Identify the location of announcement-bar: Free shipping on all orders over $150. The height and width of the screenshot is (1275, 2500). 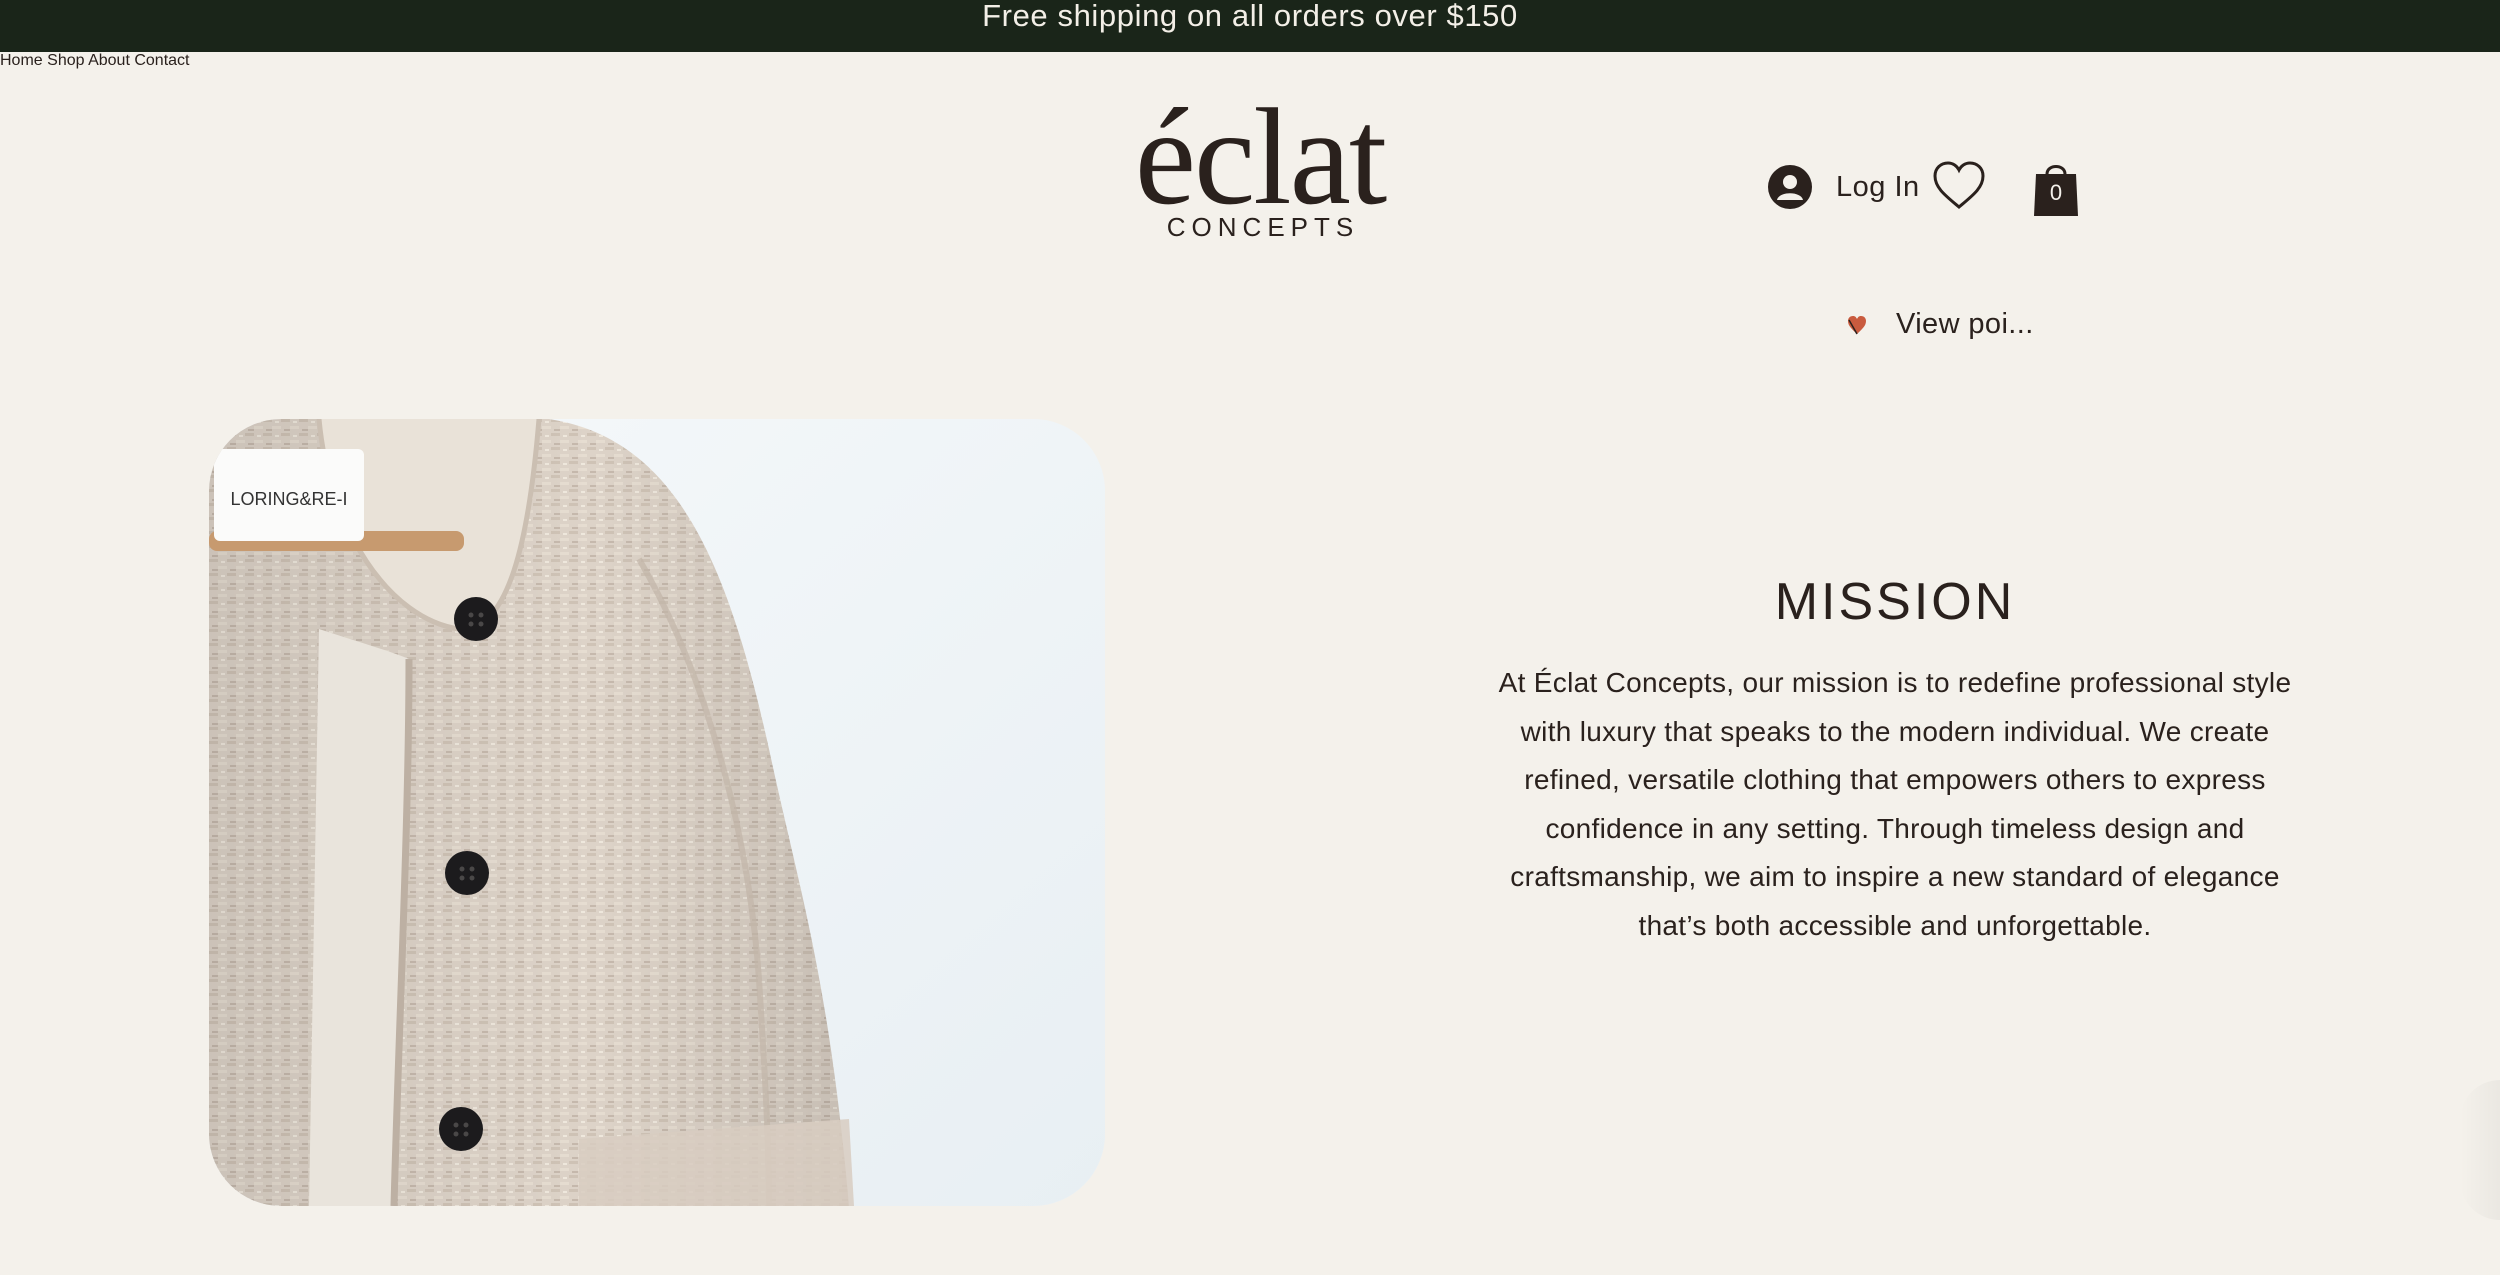
(1250, 26).